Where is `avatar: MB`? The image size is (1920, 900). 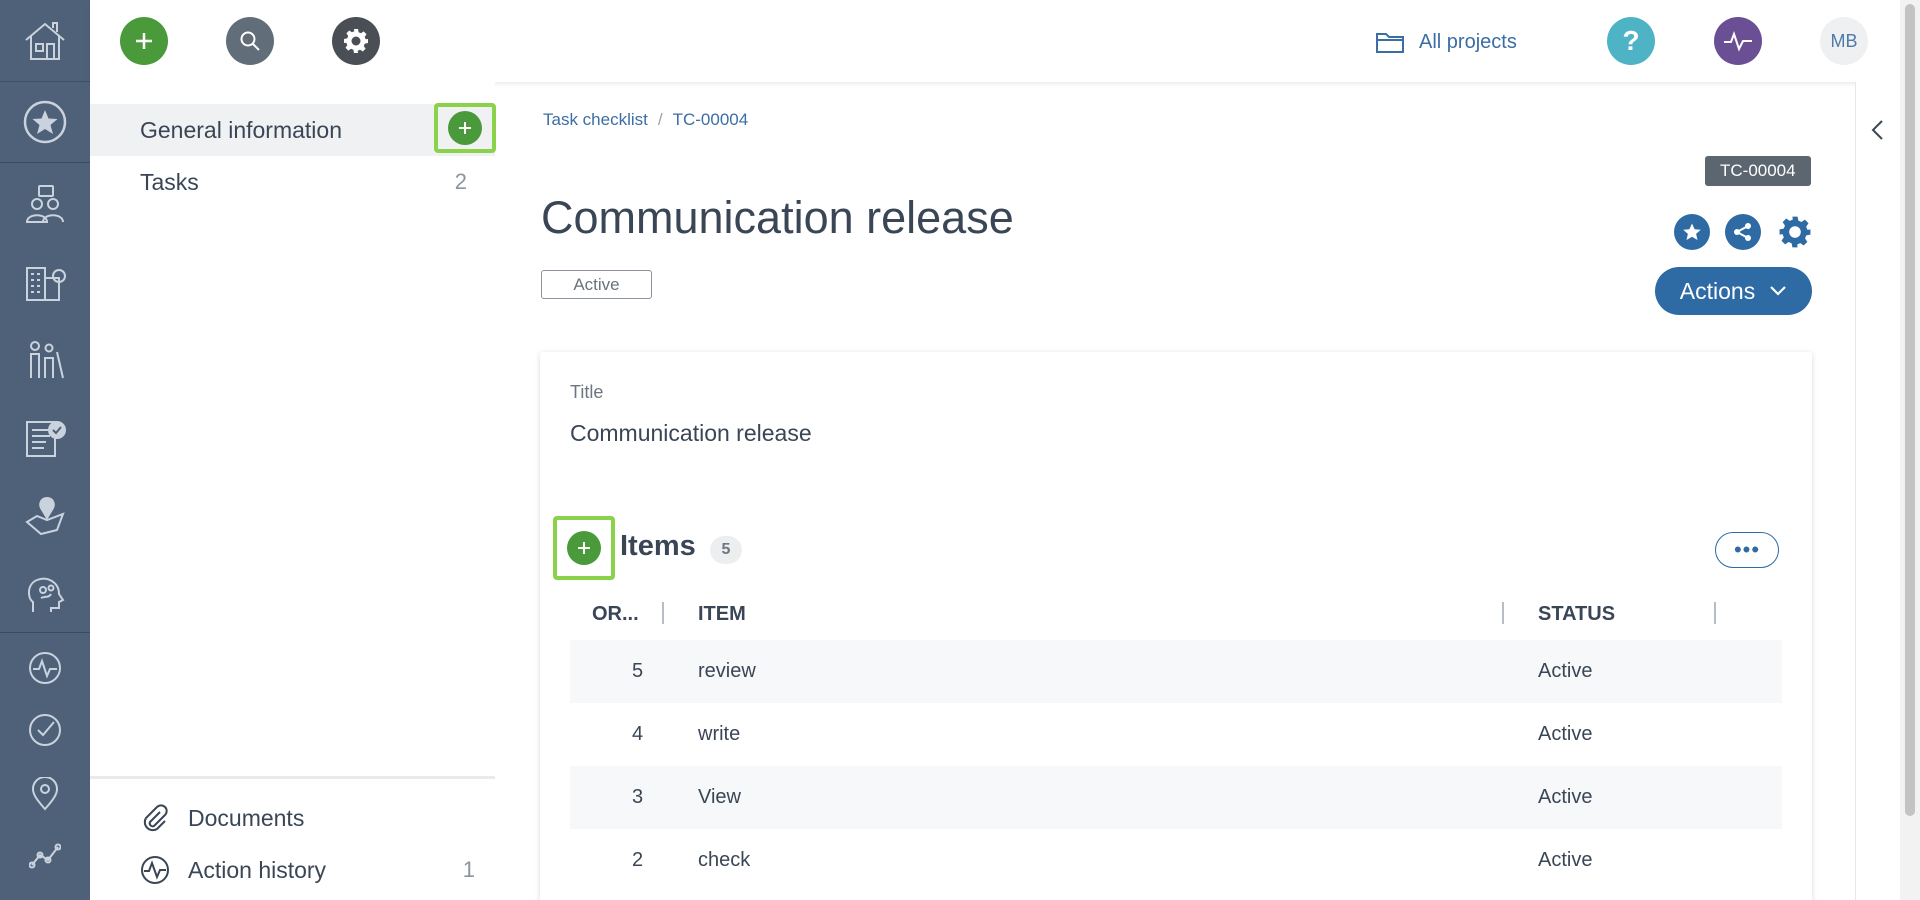
avatar: MB is located at coordinates (1844, 41).